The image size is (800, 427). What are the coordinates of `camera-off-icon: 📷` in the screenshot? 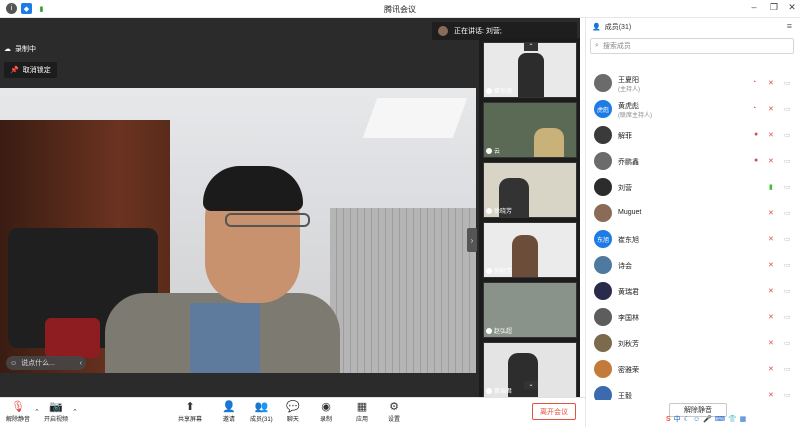 It's located at (56, 407).